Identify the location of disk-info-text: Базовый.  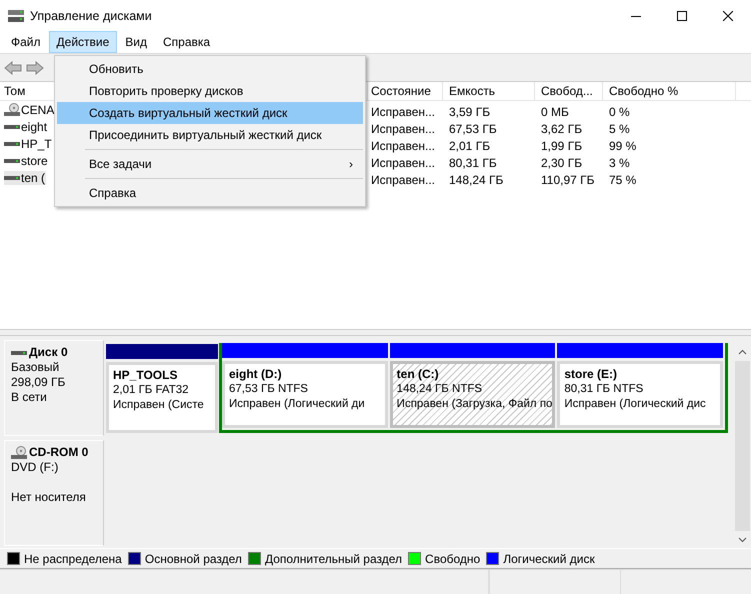
(35, 367).